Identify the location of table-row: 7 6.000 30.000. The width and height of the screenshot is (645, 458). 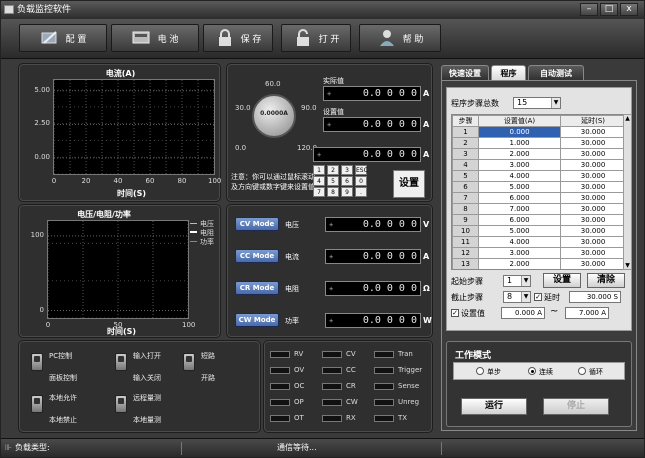
(539, 198).